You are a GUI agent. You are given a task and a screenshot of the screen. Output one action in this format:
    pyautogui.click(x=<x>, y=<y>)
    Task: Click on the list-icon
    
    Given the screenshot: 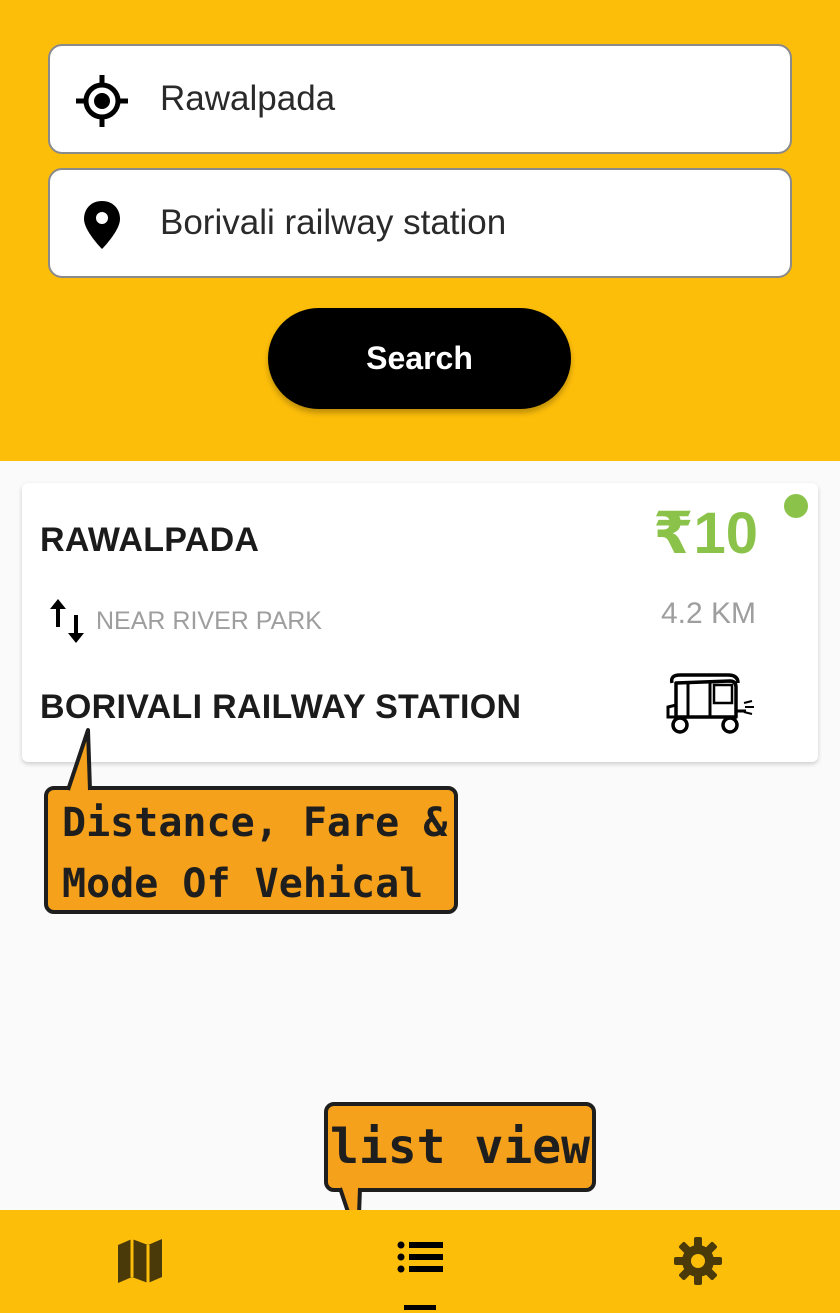 What is the action you would take?
    pyautogui.click(x=420, y=1261)
    